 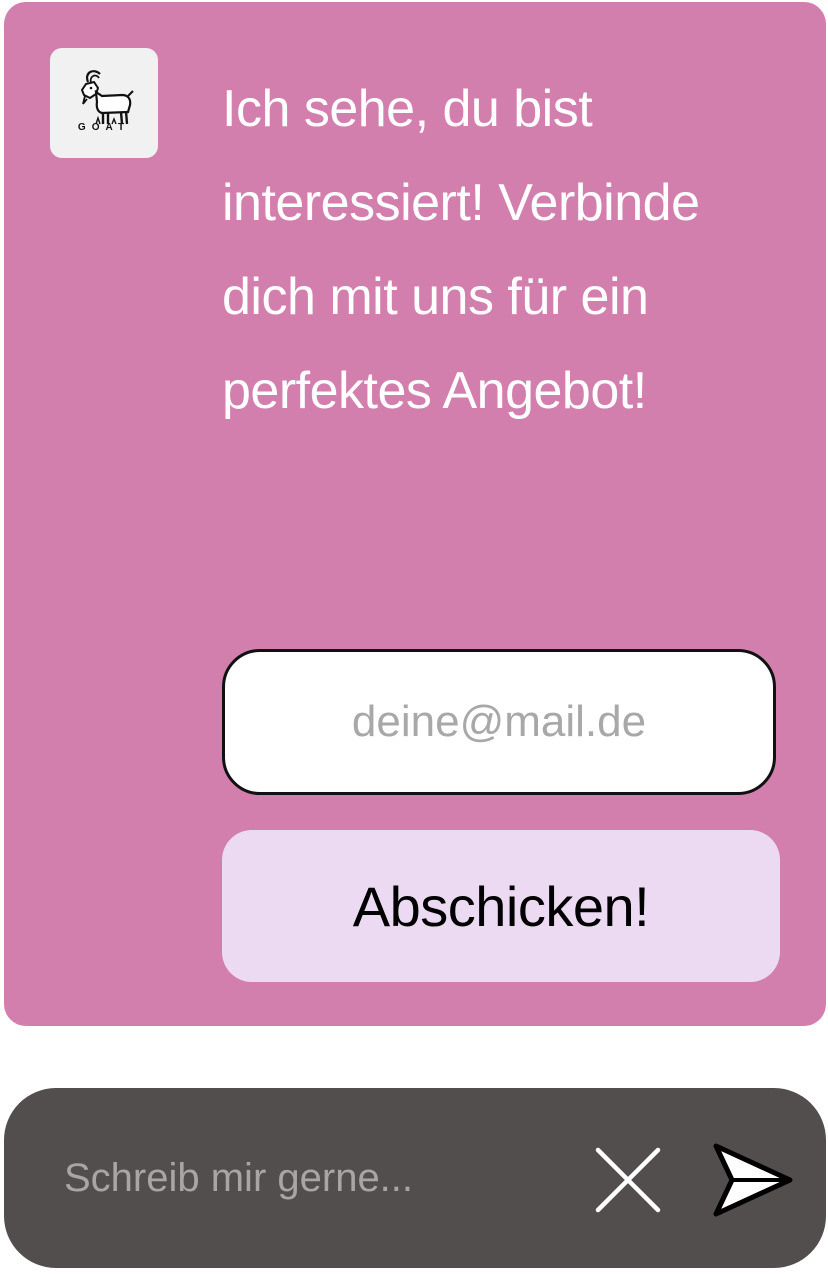 I want to click on clear-button, so click(x=628, y=1180).